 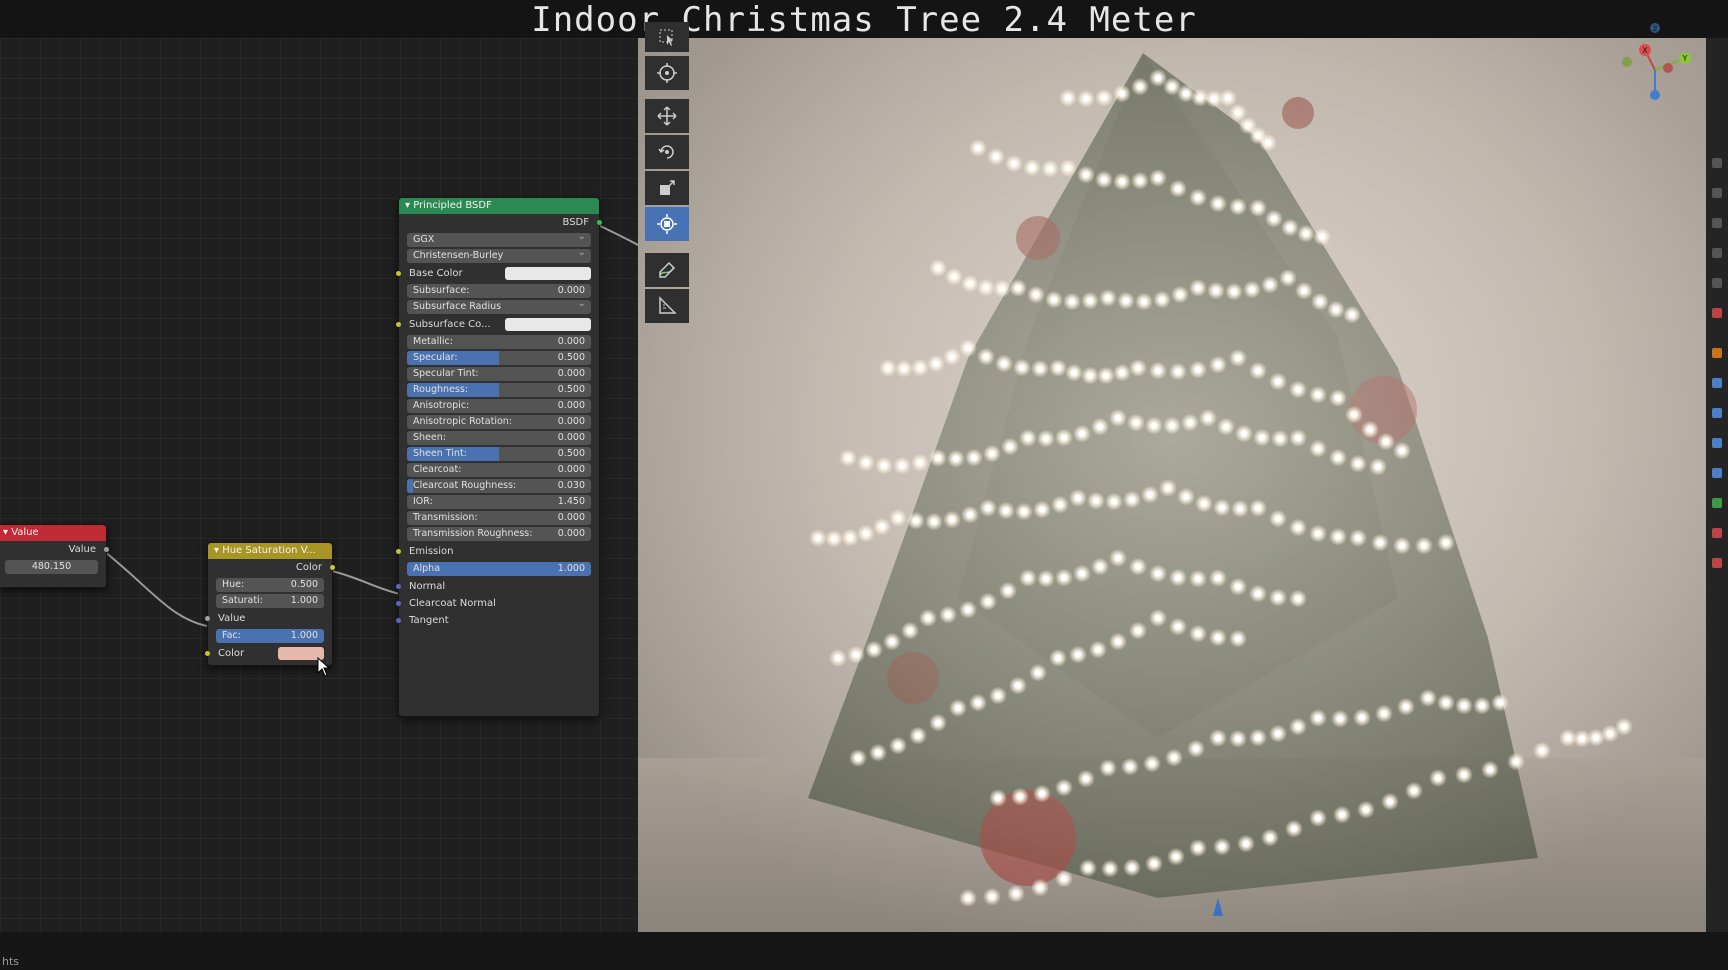 What do you see at coordinates (571, 533) in the screenshot?
I see `transmission-roughness-value: 0.000` at bounding box center [571, 533].